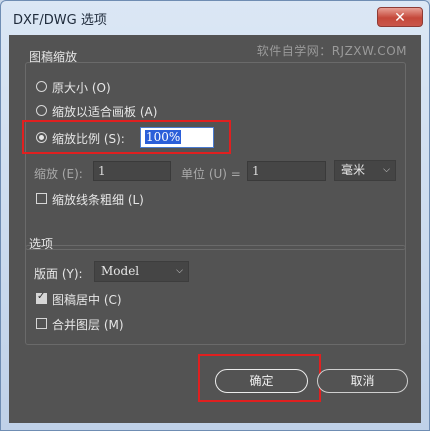  Describe the element at coordinates (58, 174) in the screenshot. I see `scale-label: 缩放 (E):` at that location.